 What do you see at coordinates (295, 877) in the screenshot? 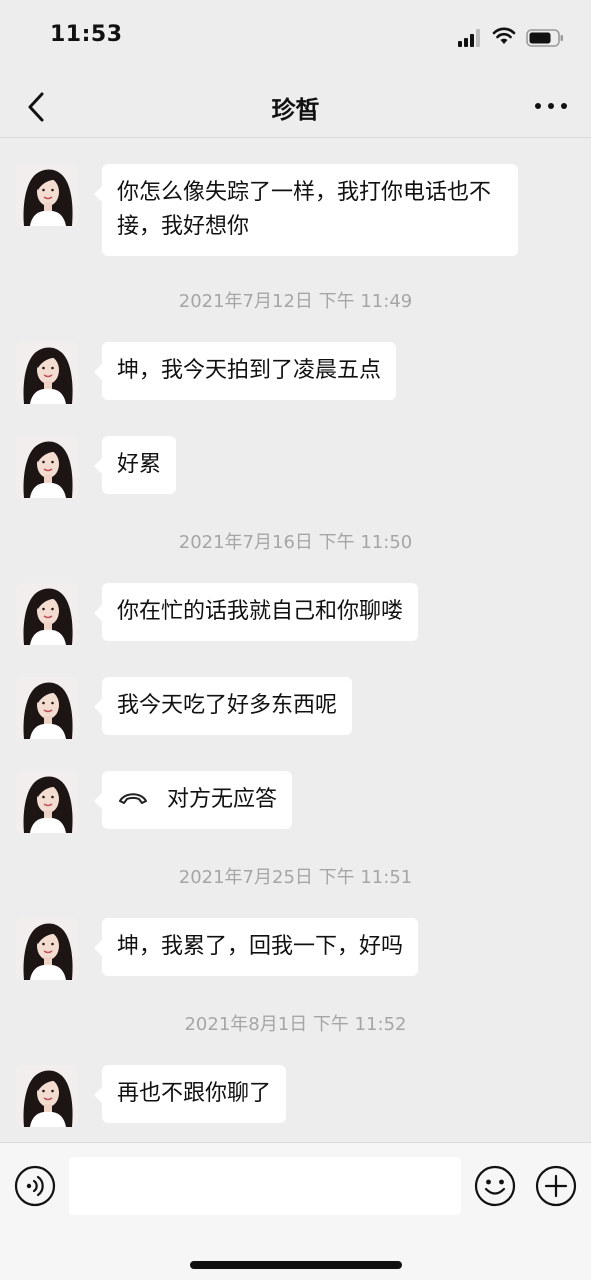
I see `timestamp: 2021年7月25日 下午 11:51` at bounding box center [295, 877].